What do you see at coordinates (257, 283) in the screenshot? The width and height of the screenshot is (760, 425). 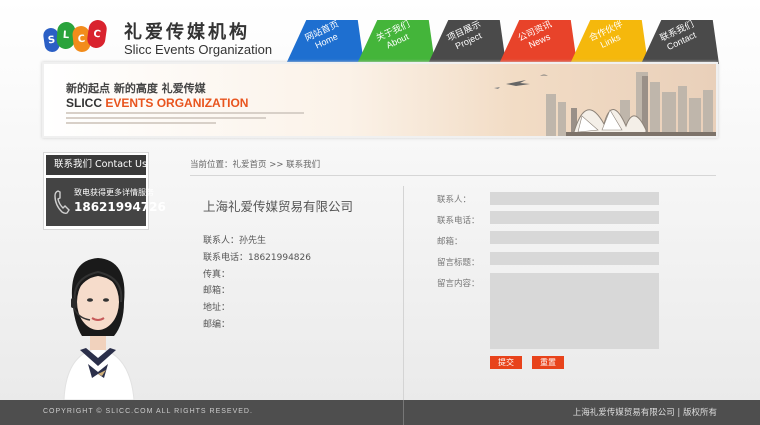 I see `company-info: 联系人：孙先生 联系电话：18621994826 传真： 邮箱： 地址： 邮编：` at bounding box center [257, 283].